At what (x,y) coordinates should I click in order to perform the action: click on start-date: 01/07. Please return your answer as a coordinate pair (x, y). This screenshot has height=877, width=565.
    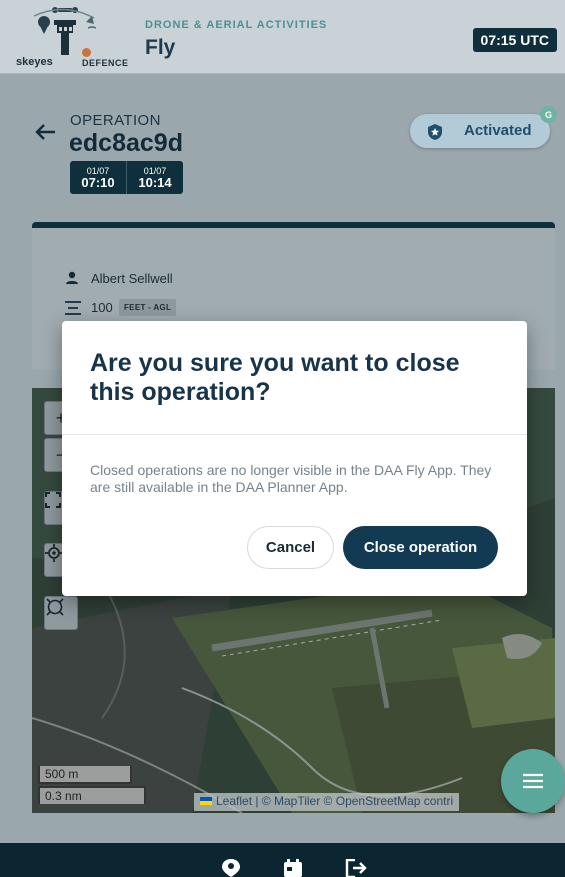
    Looking at the image, I should click on (98, 170).